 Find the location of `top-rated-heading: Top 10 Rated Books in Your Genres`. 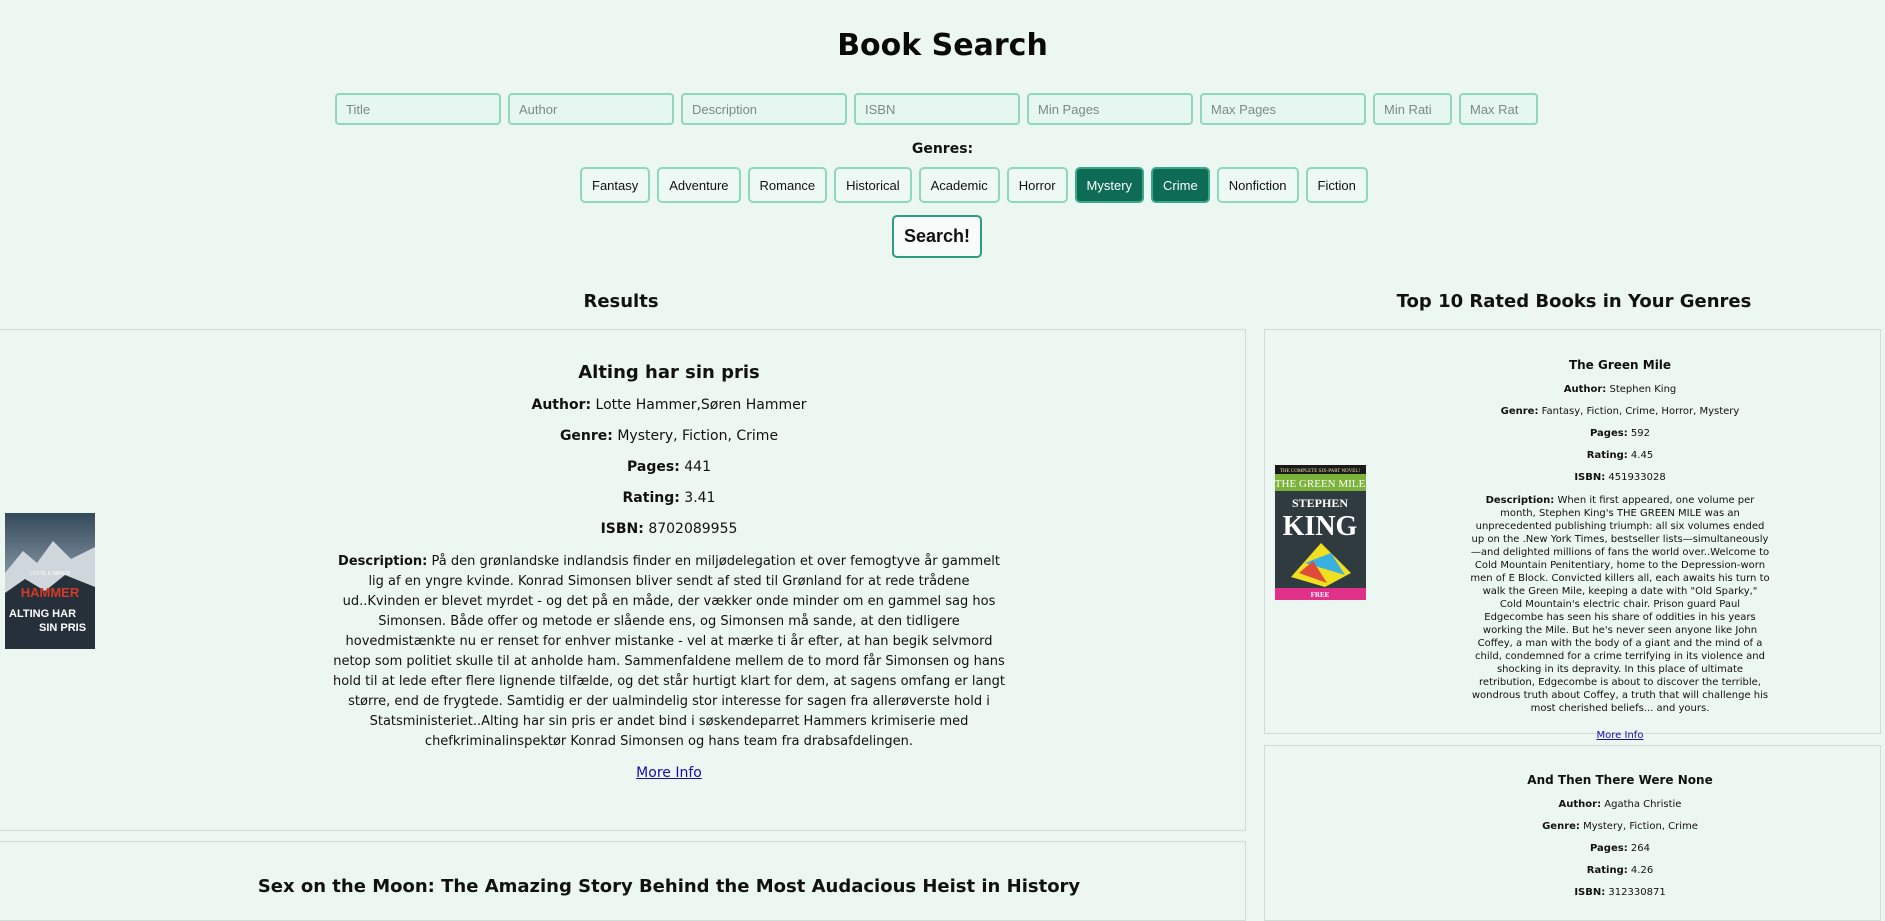

top-rated-heading: Top 10 Rated Books in Your Genres is located at coordinates (1574, 301).